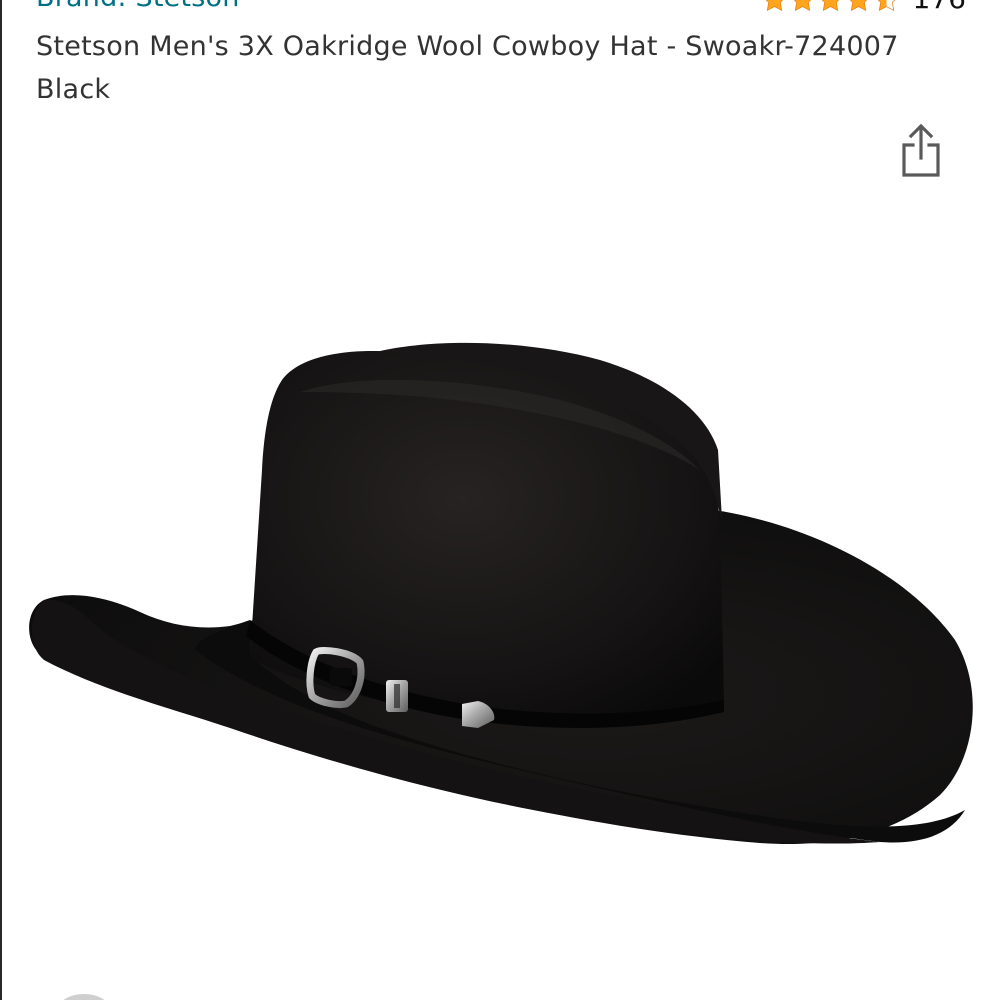 The image size is (1000, 1000). I want to click on share-button, so click(921, 150).